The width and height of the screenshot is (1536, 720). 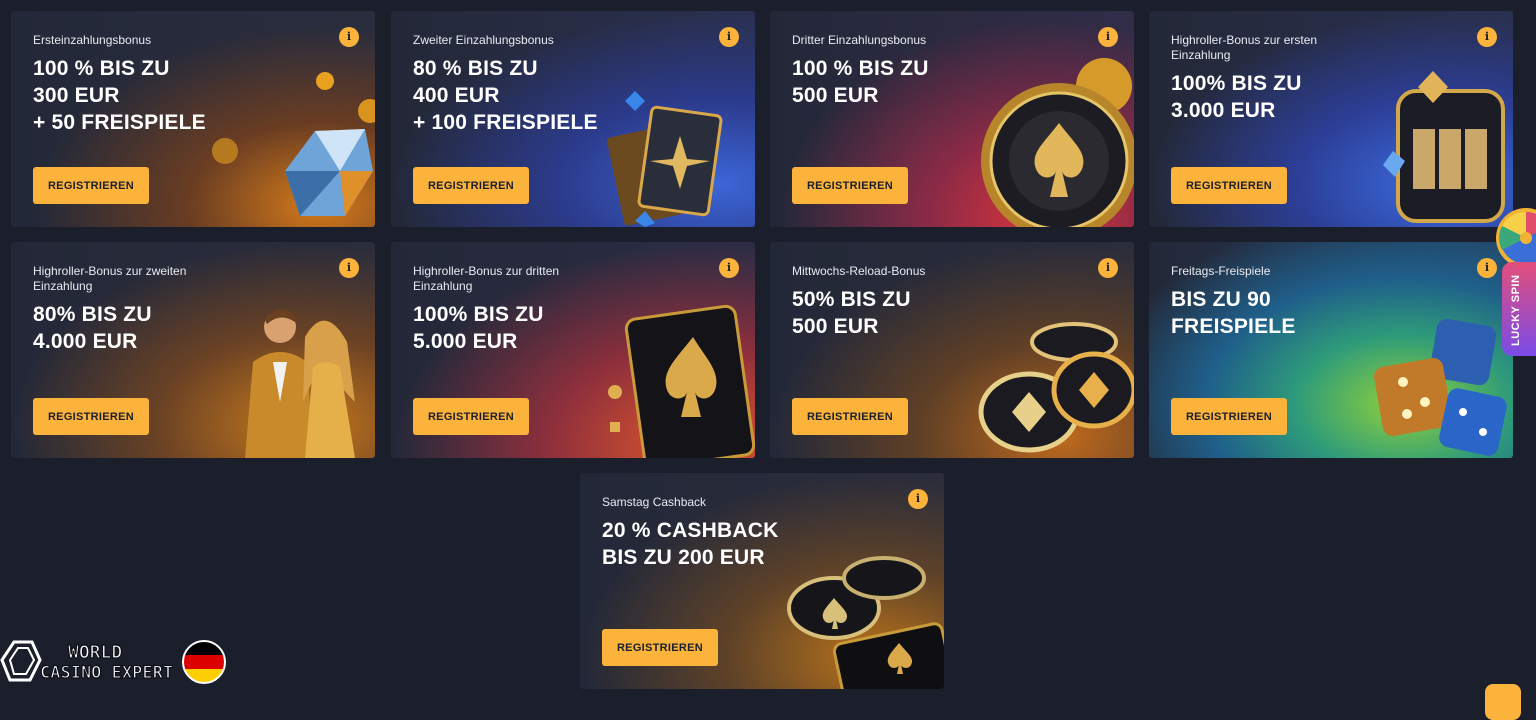 I want to click on card-headline: 100% BIS ZU 5.000 EUR, so click(x=478, y=328).